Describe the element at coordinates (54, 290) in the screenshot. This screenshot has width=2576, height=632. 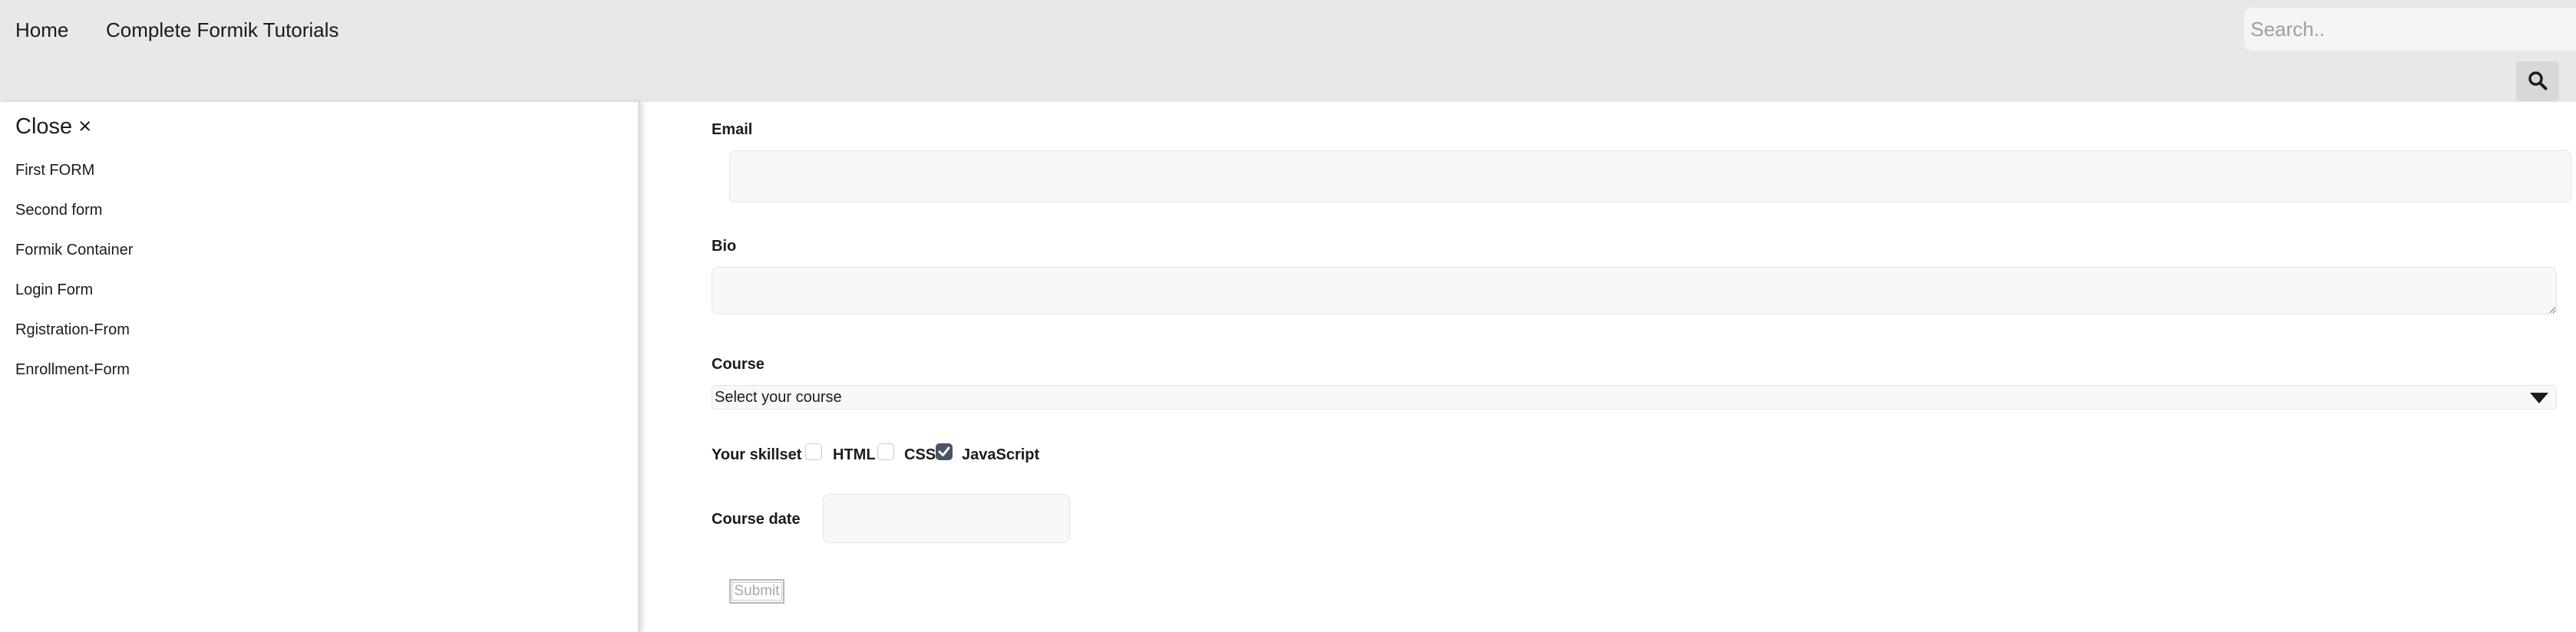
I see `sidebar-item-login-form: Login Form` at that location.